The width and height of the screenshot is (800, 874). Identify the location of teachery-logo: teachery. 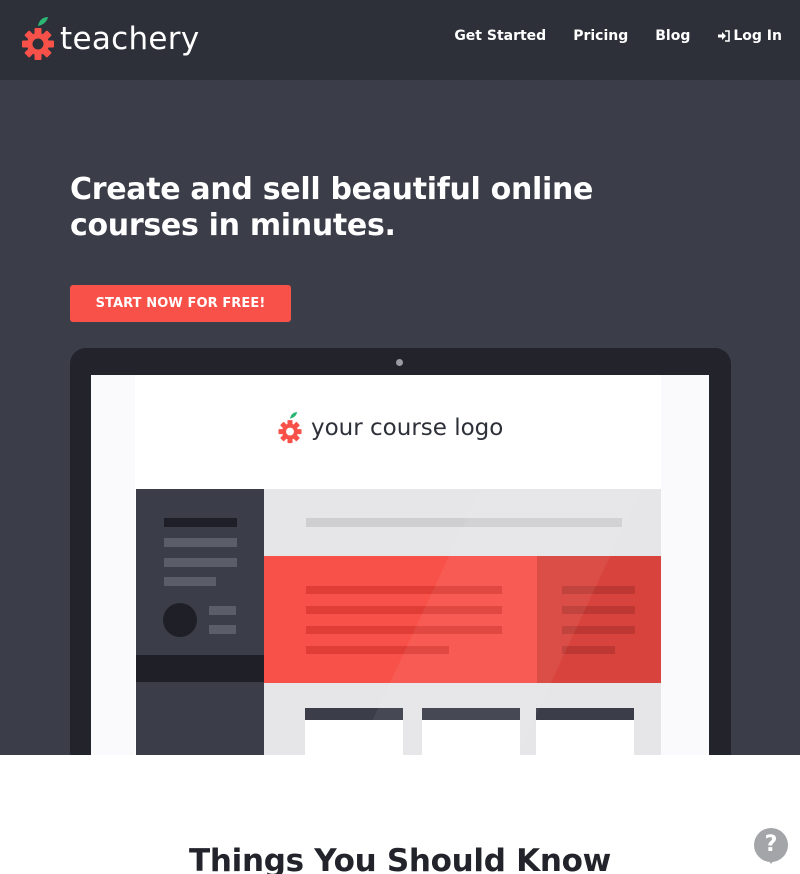
(109, 39).